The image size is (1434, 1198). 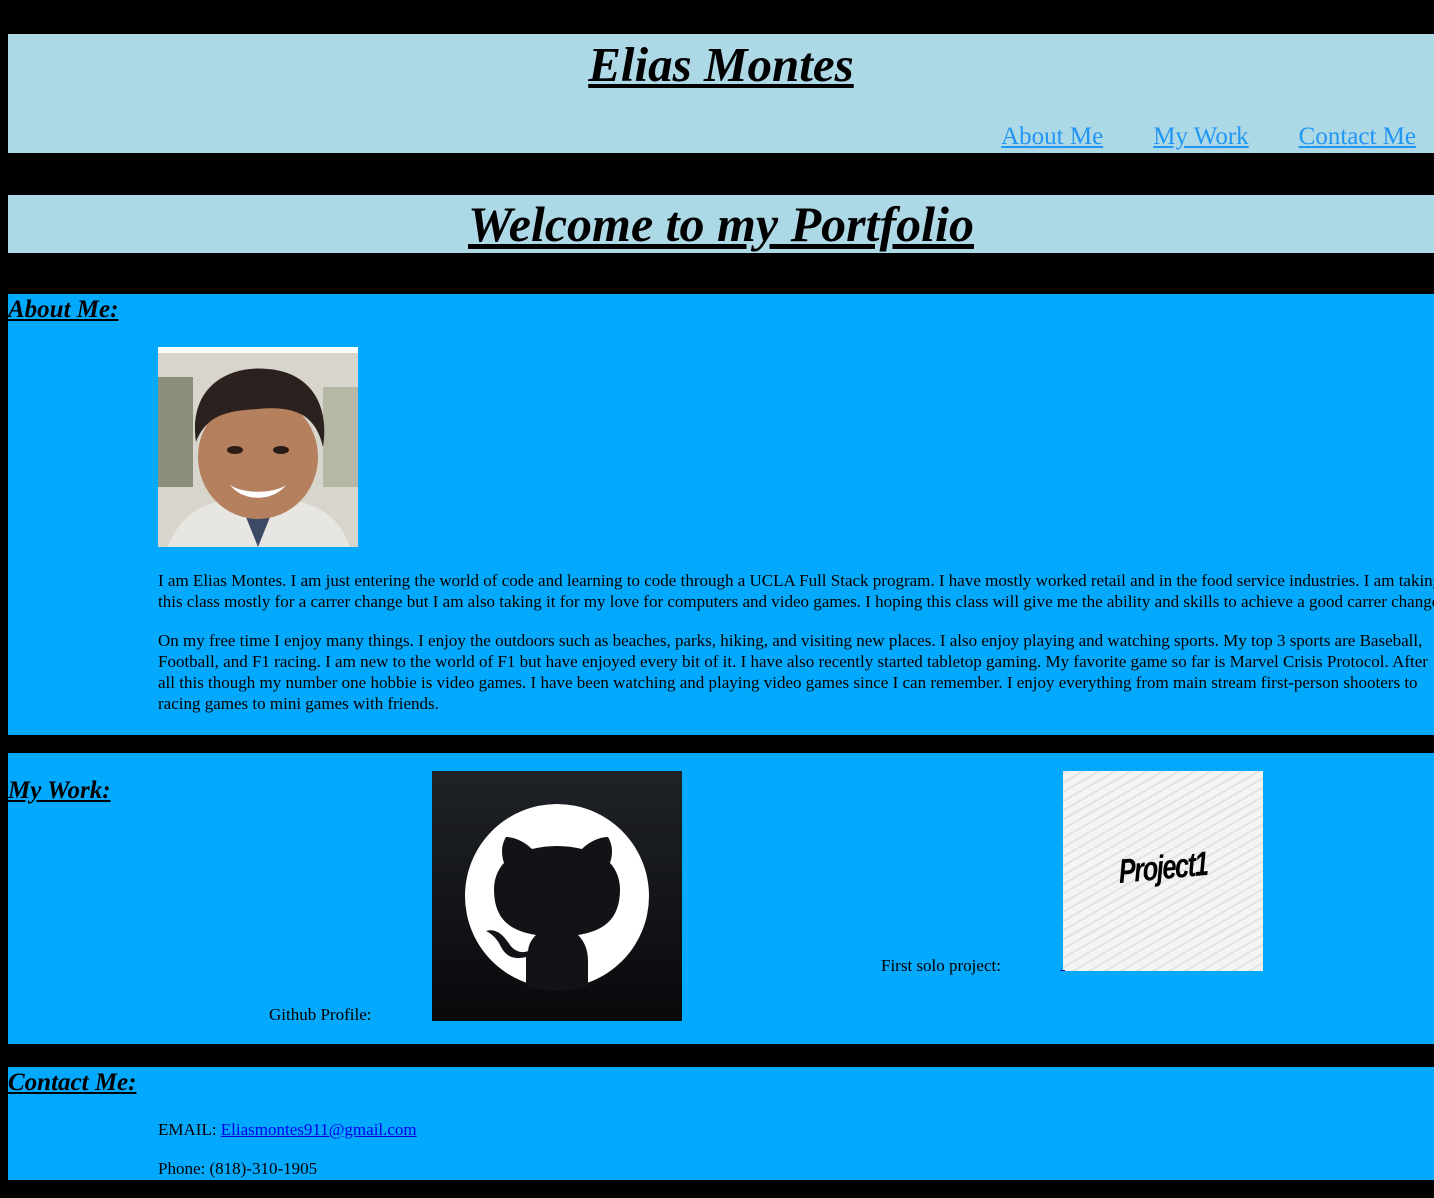 I want to click on email-line: EMAIL: Eliasmontes911@gmail.com, so click(x=287, y=1130).